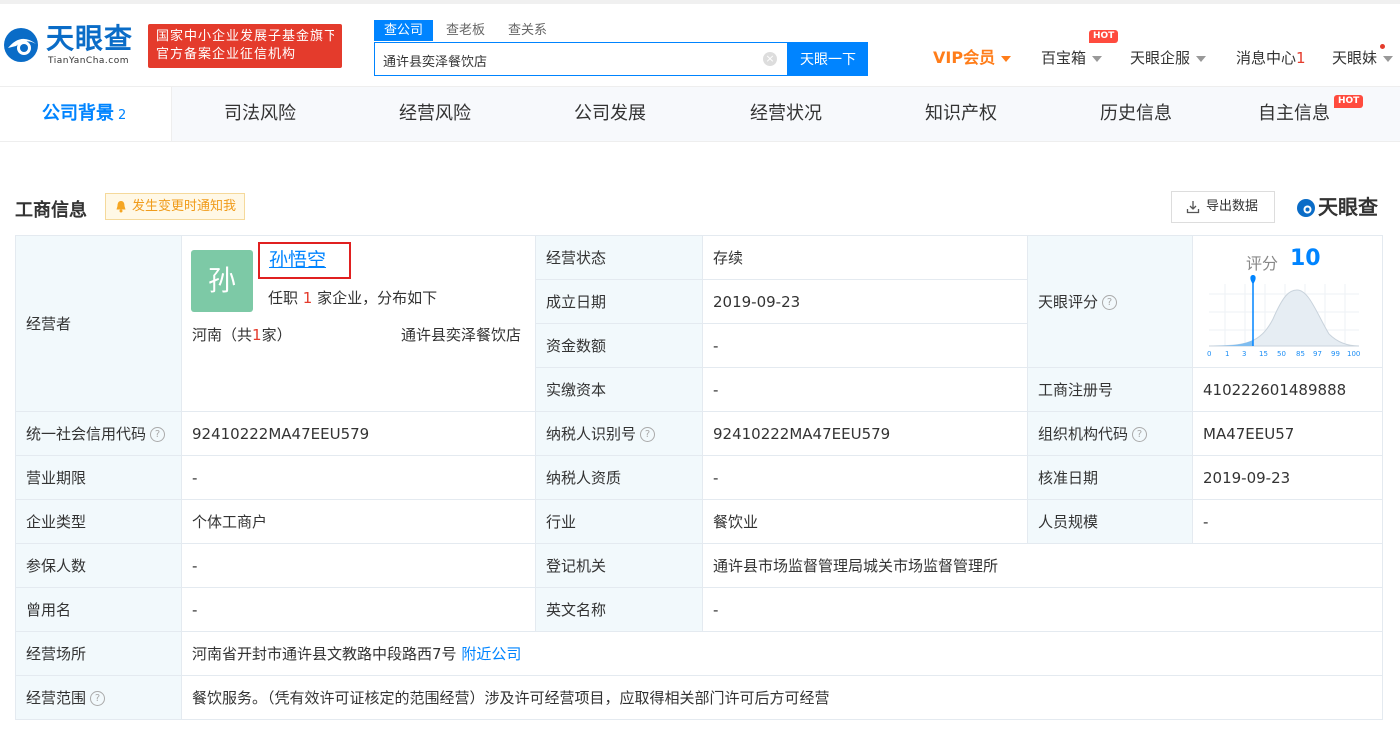 The height and width of the screenshot is (743, 1400). I want to click on table-row: 经营场所 河南省开封市通许县文教路中段路西7号 附近公司, so click(699, 653).